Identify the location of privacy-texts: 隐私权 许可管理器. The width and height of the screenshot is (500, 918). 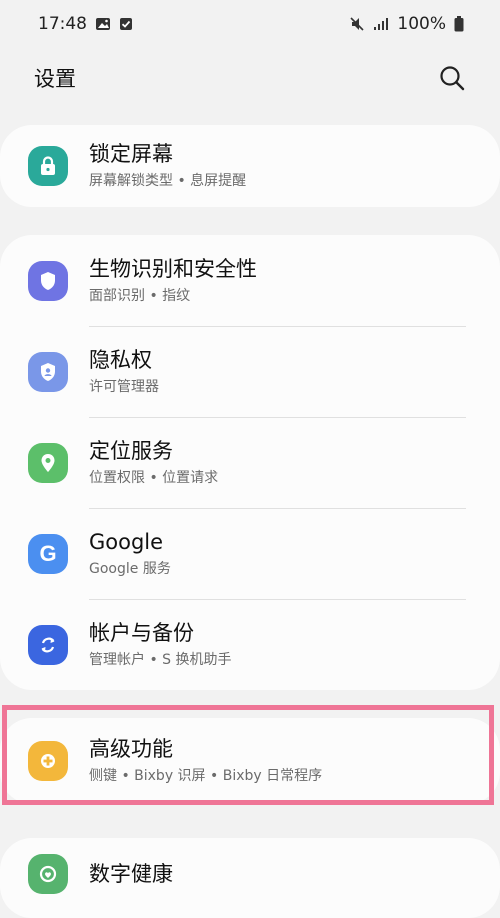
(124, 371).